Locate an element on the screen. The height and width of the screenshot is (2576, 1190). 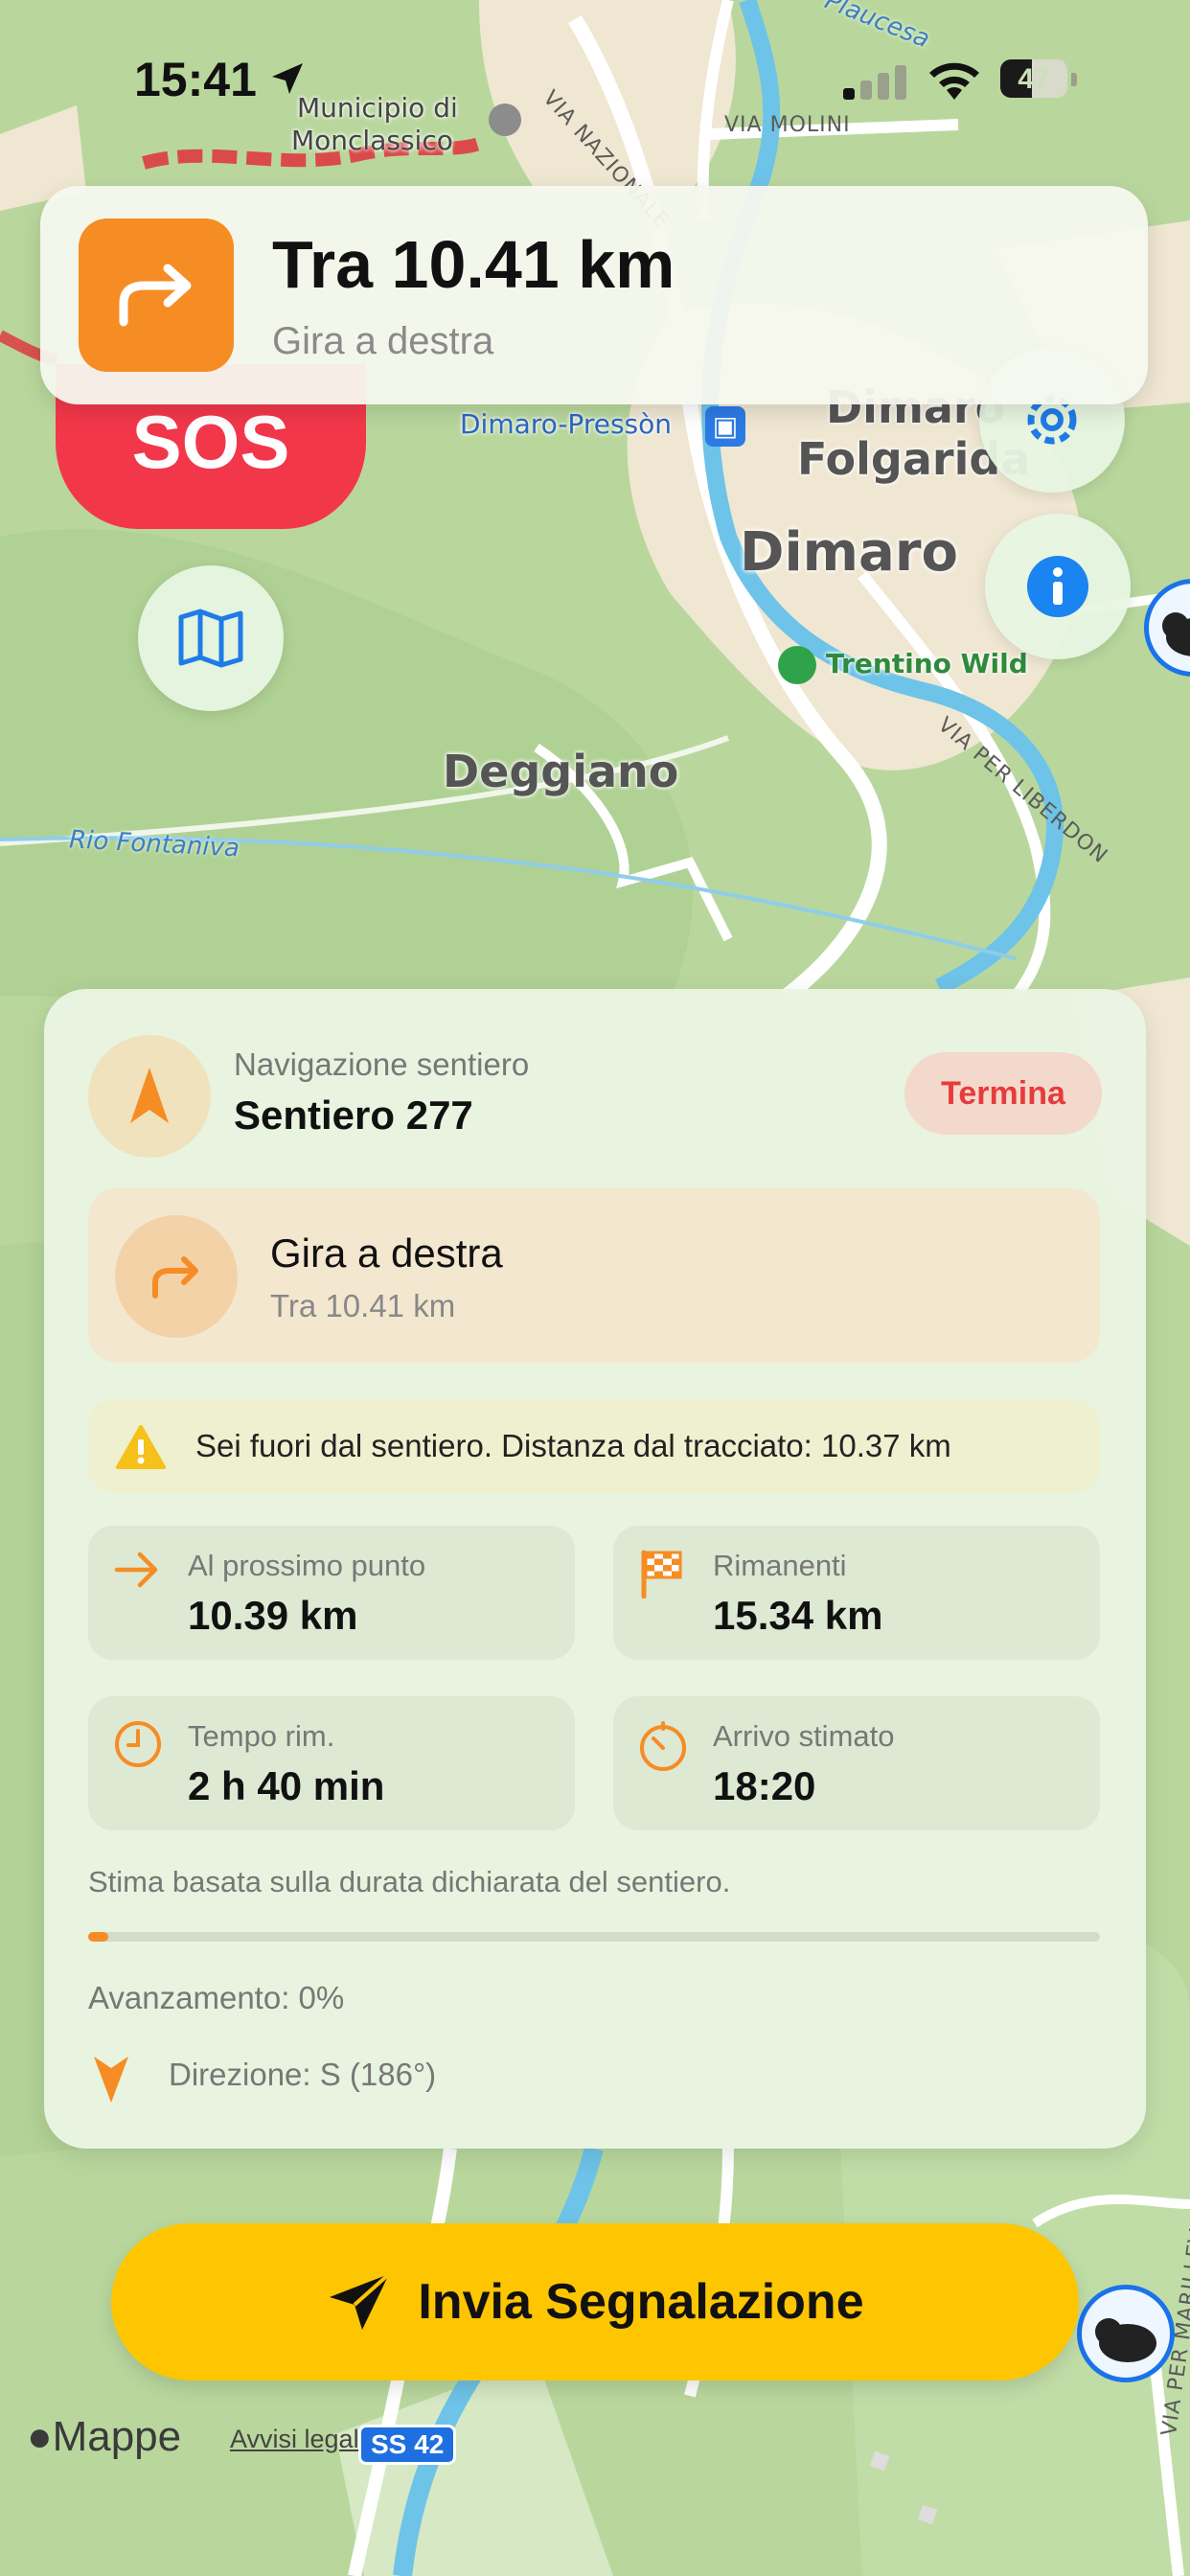
trail-name: Sentiero 277 is located at coordinates (354, 1115).